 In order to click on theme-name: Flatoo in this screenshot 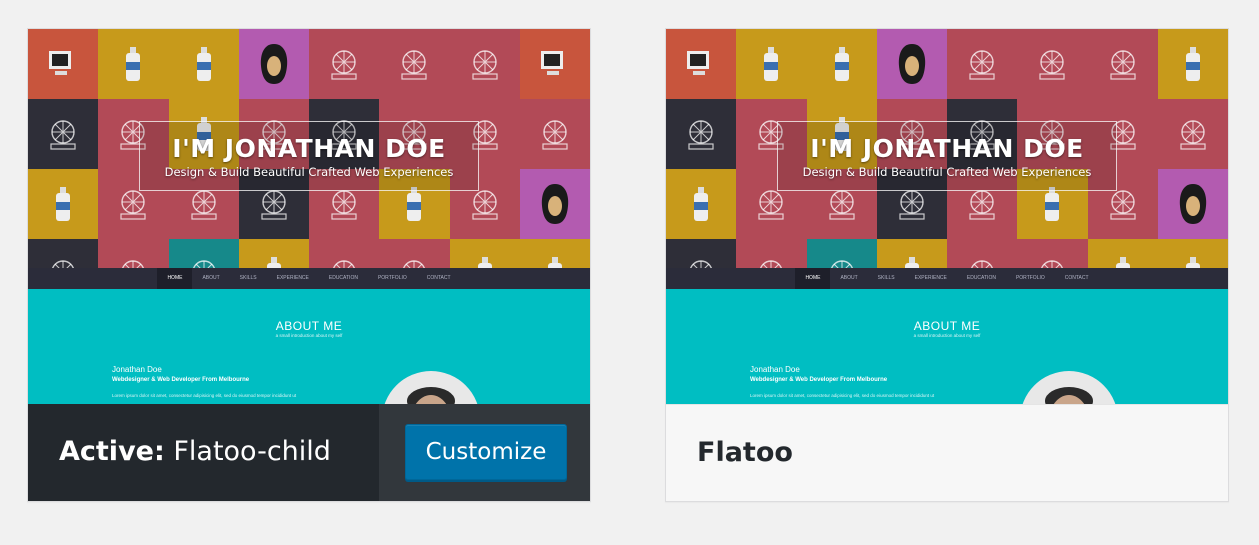, I will do `click(745, 452)`.